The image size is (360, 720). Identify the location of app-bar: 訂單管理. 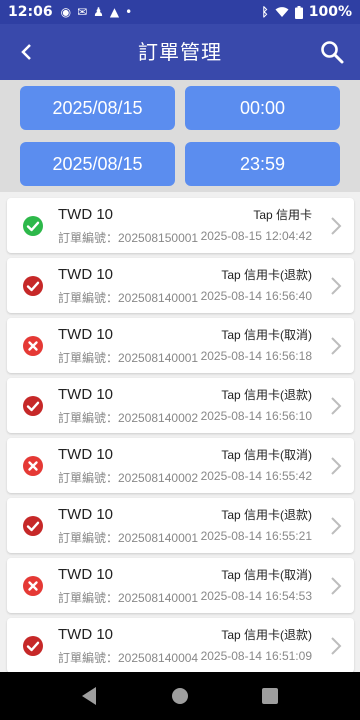
(180, 52).